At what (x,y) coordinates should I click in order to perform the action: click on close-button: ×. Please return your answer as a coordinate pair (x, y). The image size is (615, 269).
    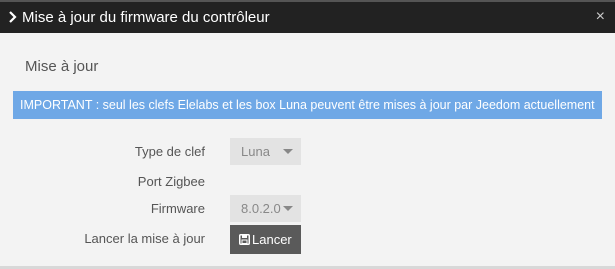
    Looking at the image, I should click on (600, 17).